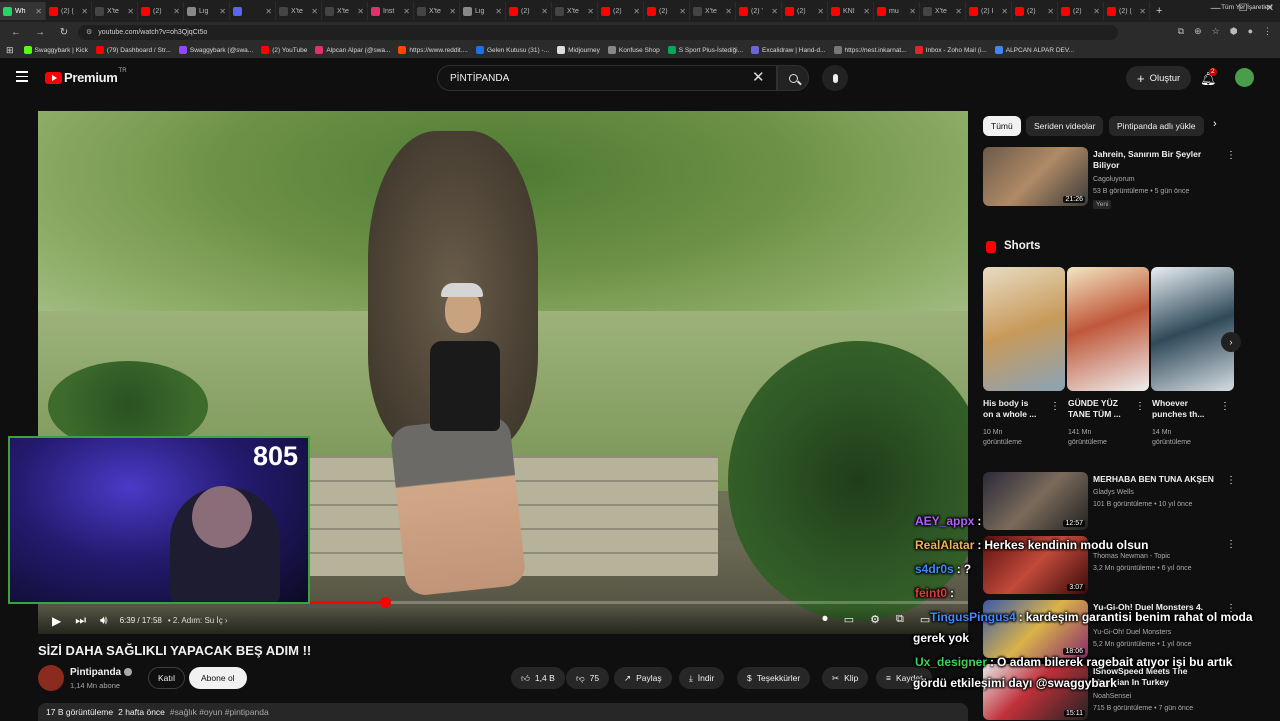  Describe the element at coordinates (925, 619) in the screenshot. I see `theater-icon: ▭` at that location.